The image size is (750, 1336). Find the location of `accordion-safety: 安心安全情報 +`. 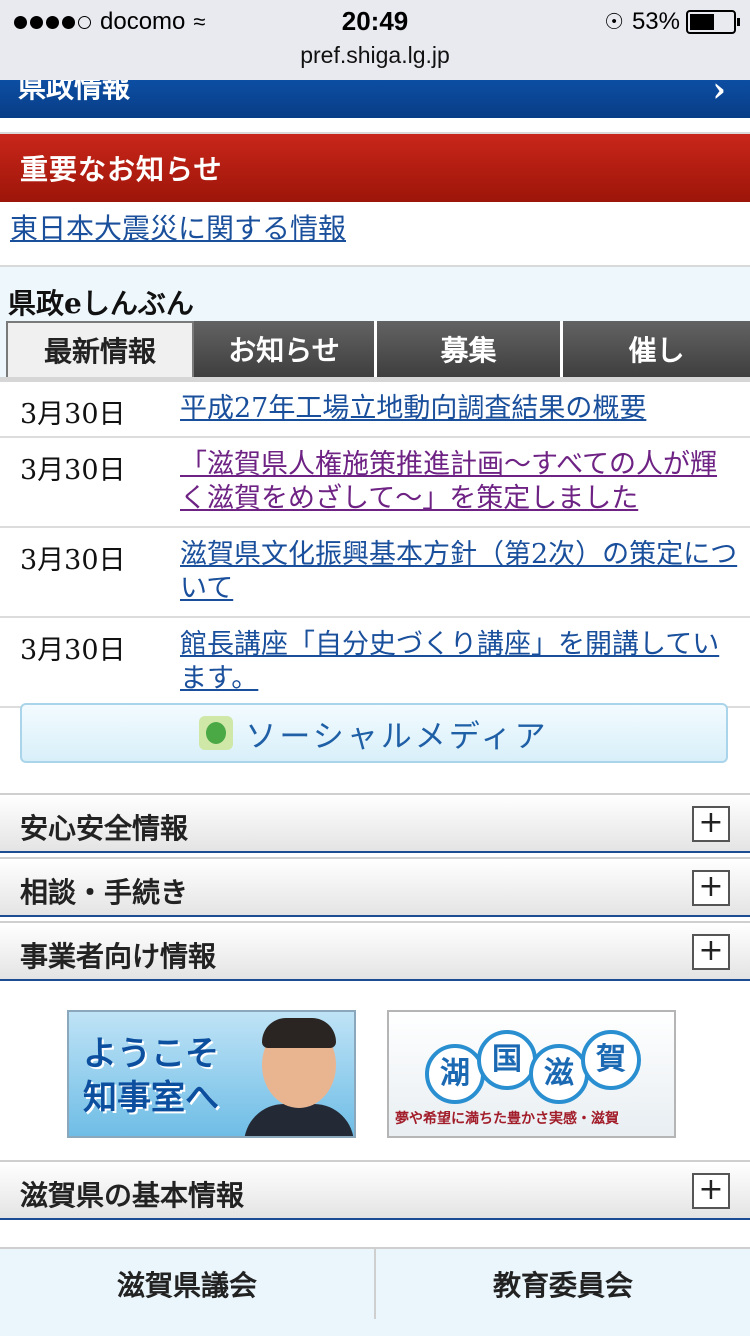

accordion-safety: 安心安全情報 + is located at coordinates (375, 823).